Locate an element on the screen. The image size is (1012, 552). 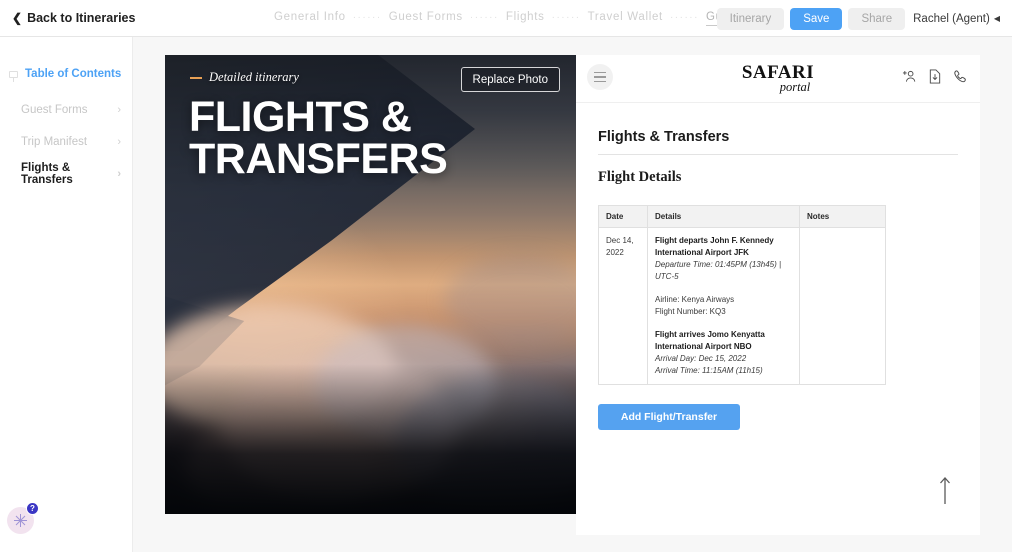
wizard-step-general-info: General Info is located at coordinates (310, 17).